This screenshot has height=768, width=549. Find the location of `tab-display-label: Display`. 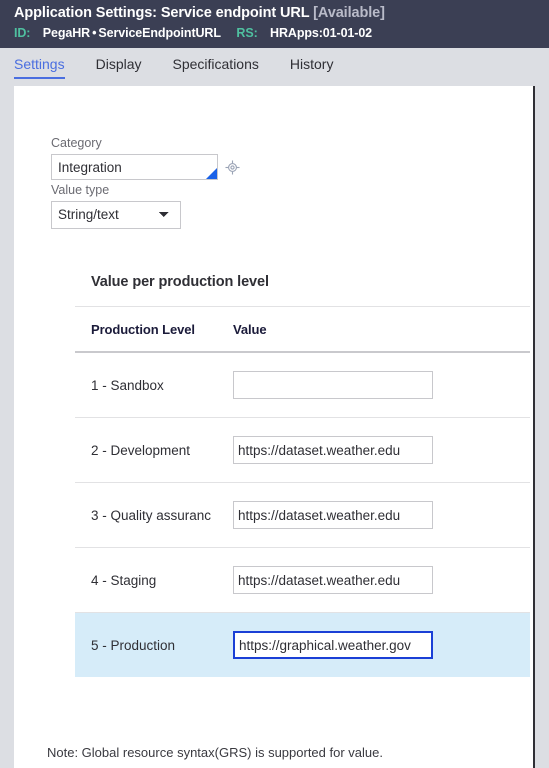

tab-display-label: Display is located at coordinates (118, 64).